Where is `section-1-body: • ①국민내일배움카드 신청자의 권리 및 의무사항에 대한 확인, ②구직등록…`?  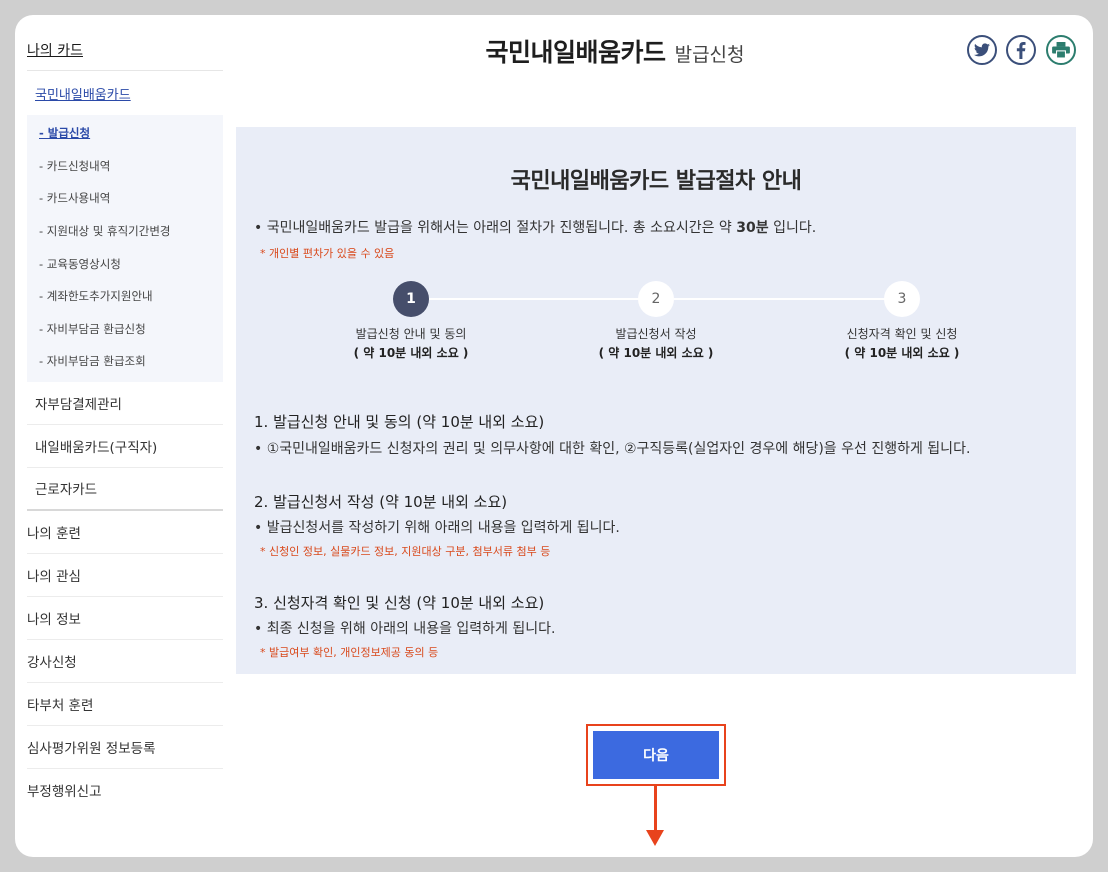
section-1-body: • ①국민내일배움카드 신청자의 권리 및 의무사항에 대한 확인, ②구직등록… is located at coordinates (612, 449).